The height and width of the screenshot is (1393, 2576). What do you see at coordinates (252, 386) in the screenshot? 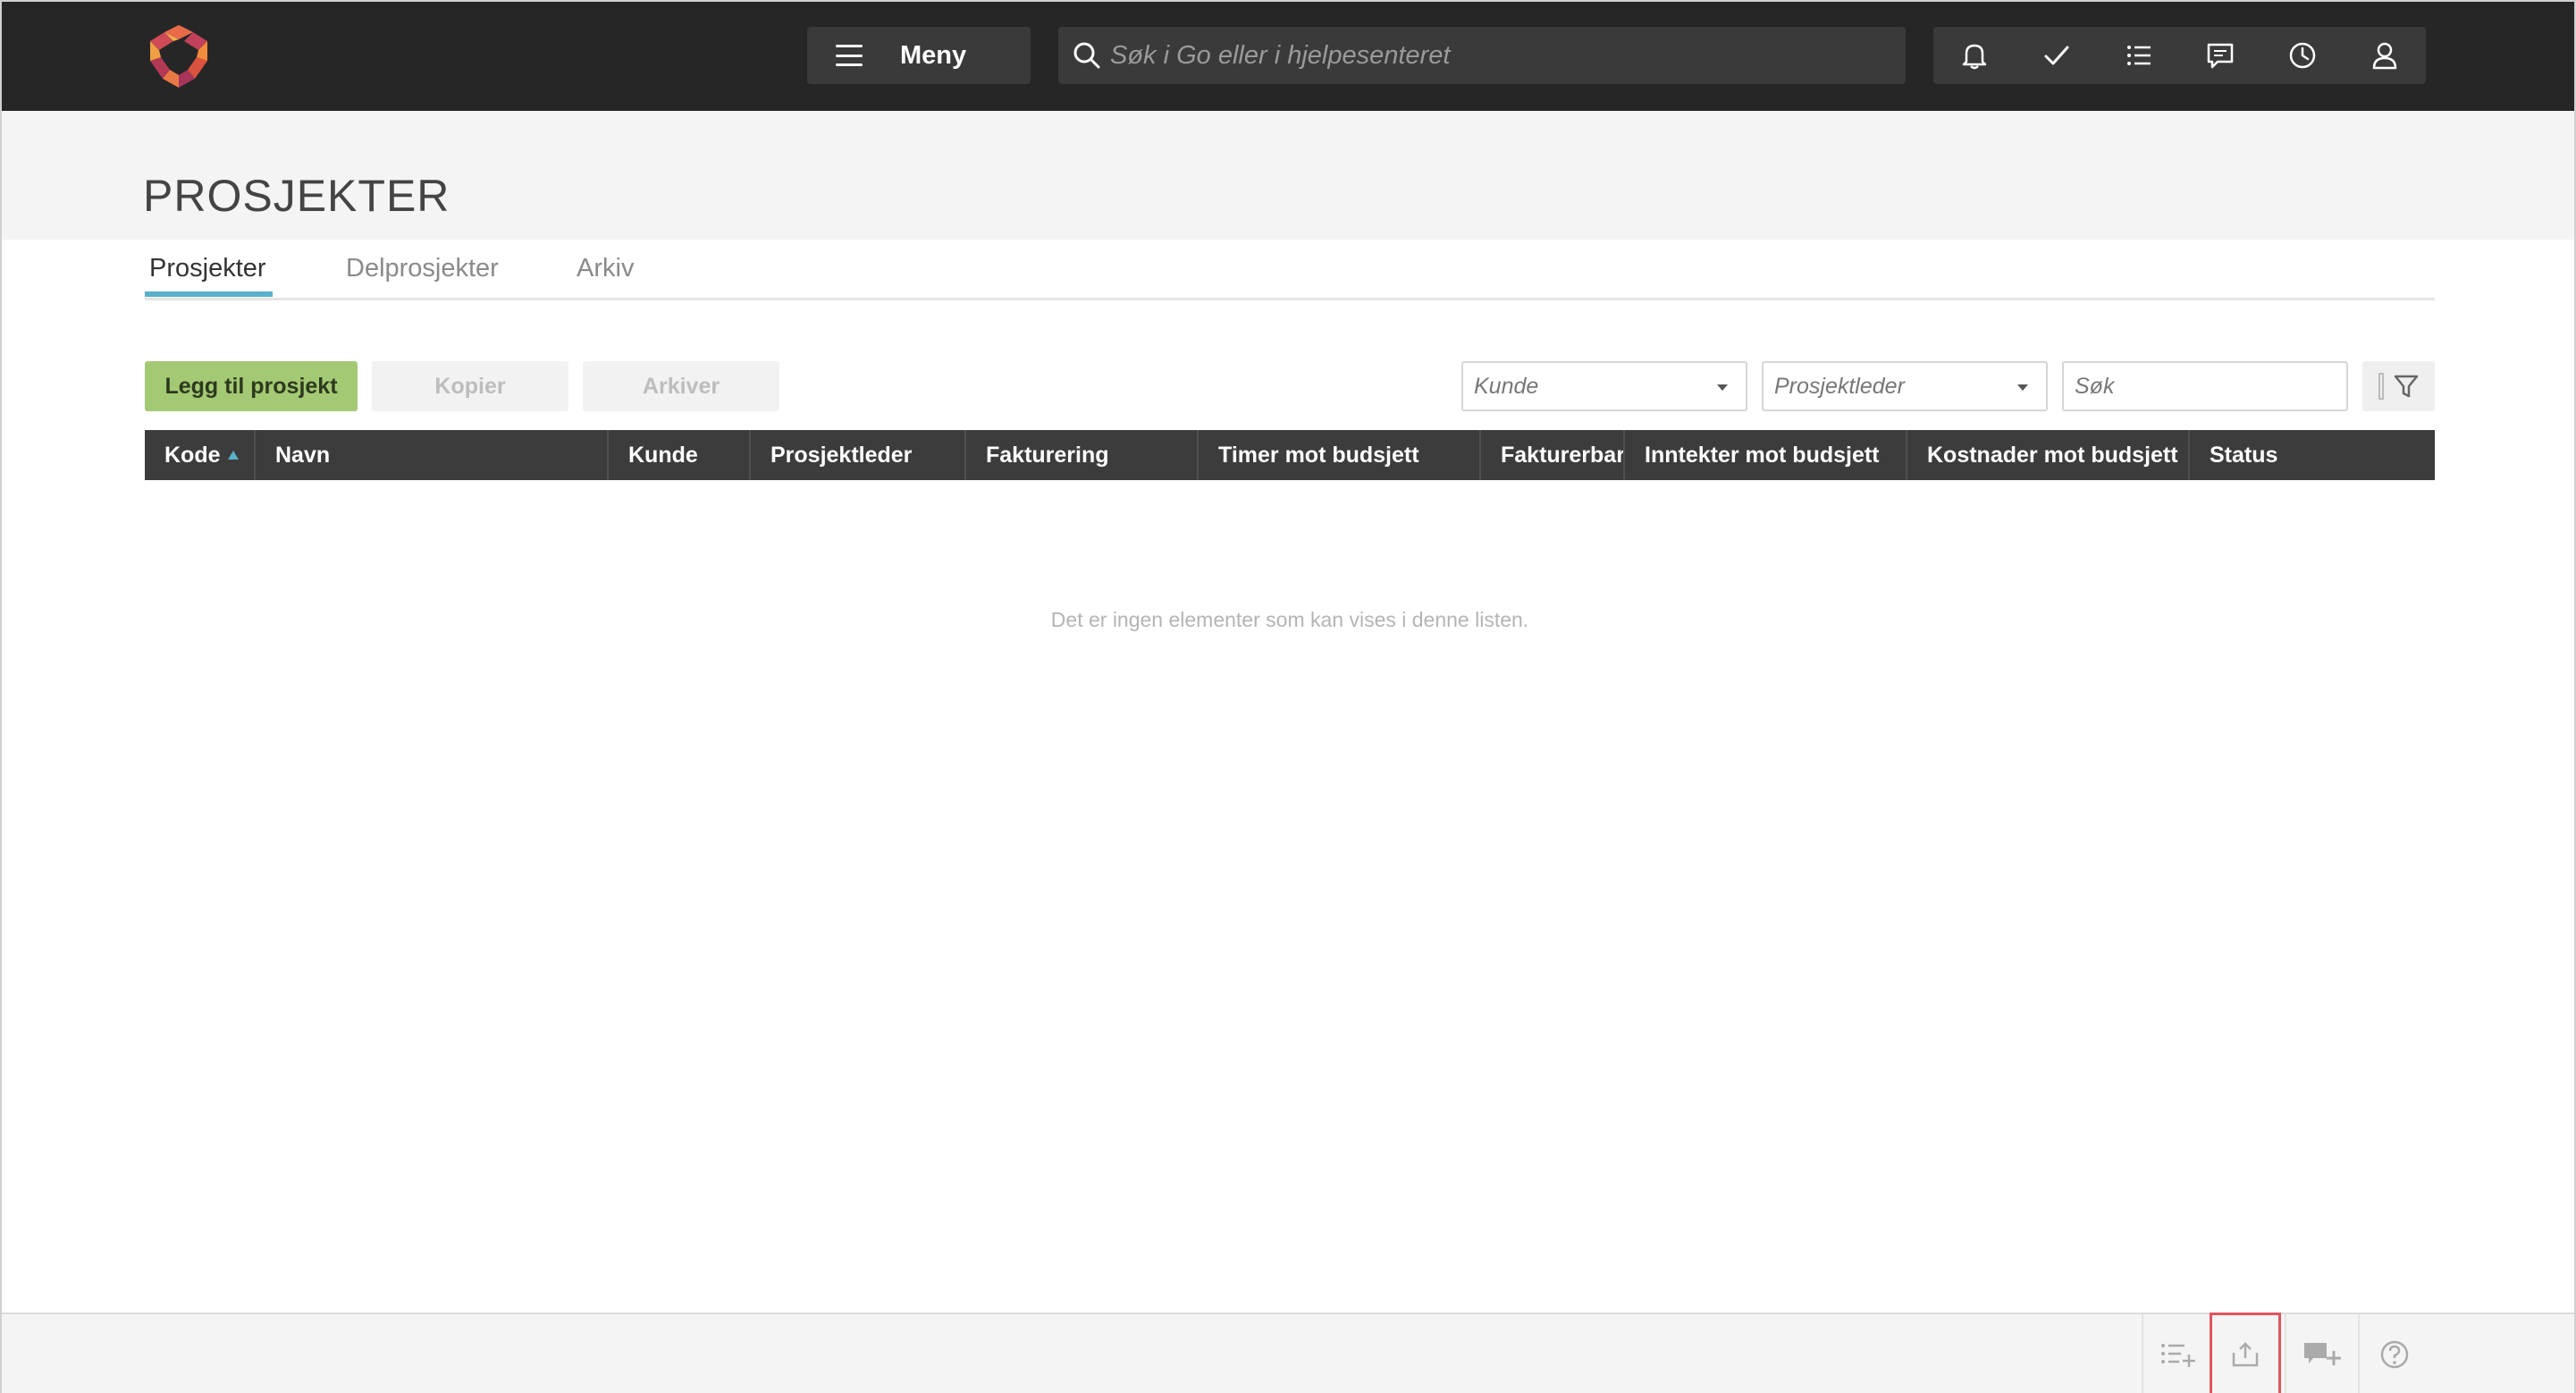
I see `add-project-button: Legg til prosjekt` at bounding box center [252, 386].